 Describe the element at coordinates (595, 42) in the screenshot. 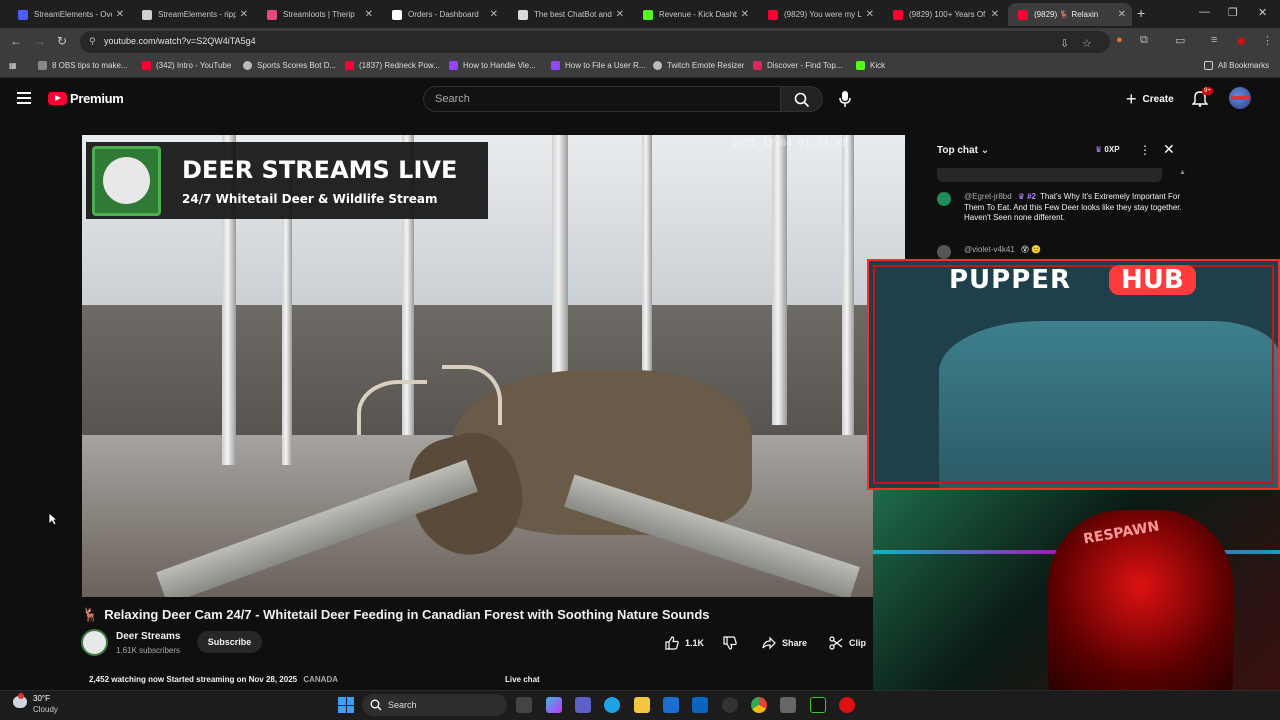

I see `address-bar: ⚲ youtube.com/watch?v=S2QW4iTA5g4 ⇩ ☆` at that location.